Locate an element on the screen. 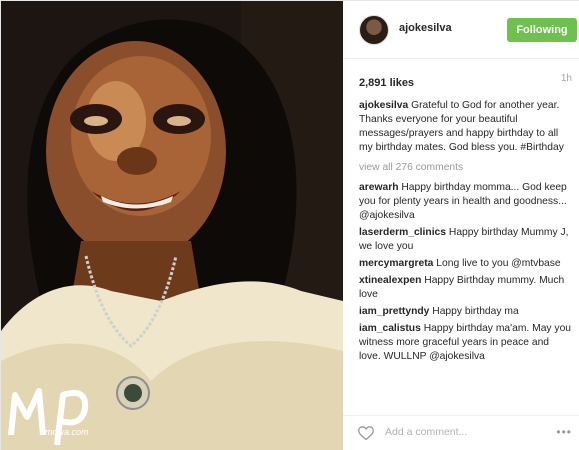 This screenshot has height=450, width=579. comment-footer: Add a comment... ••• is located at coordinates (461, 432).